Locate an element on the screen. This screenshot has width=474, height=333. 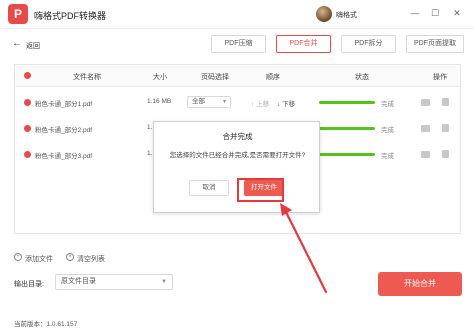
file-name: 粉色卡通_部分1.pdf is located at coordinates (64, 104).